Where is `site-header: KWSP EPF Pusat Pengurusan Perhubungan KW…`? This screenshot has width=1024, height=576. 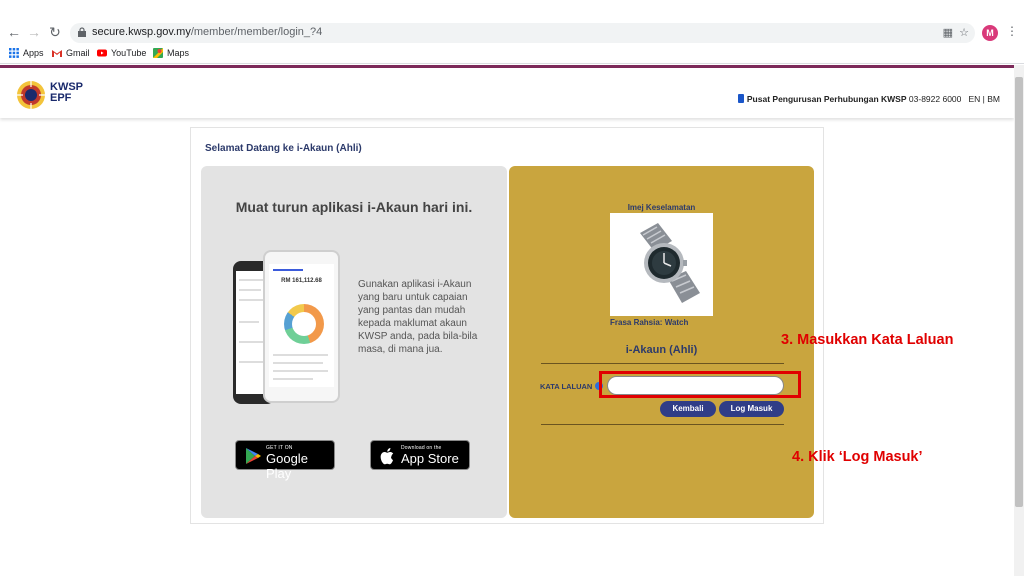
site-header: KWSP EPF Pusat Pengurusan Perhubungan KW… is located at coordinates (507, 93).